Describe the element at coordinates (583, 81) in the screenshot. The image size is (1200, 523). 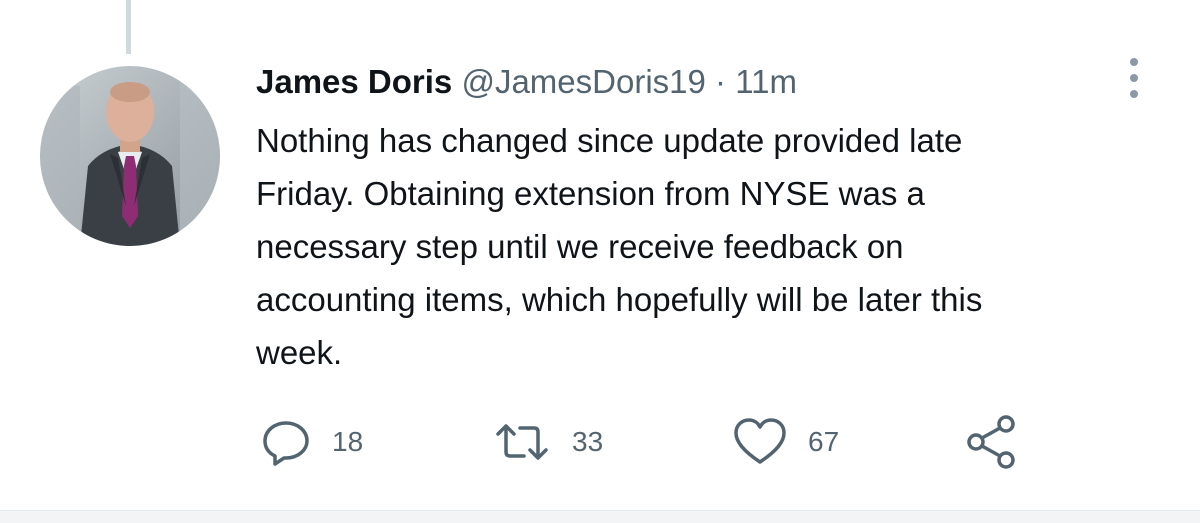
I see `author-handle: @JamesDoris19` at that location.